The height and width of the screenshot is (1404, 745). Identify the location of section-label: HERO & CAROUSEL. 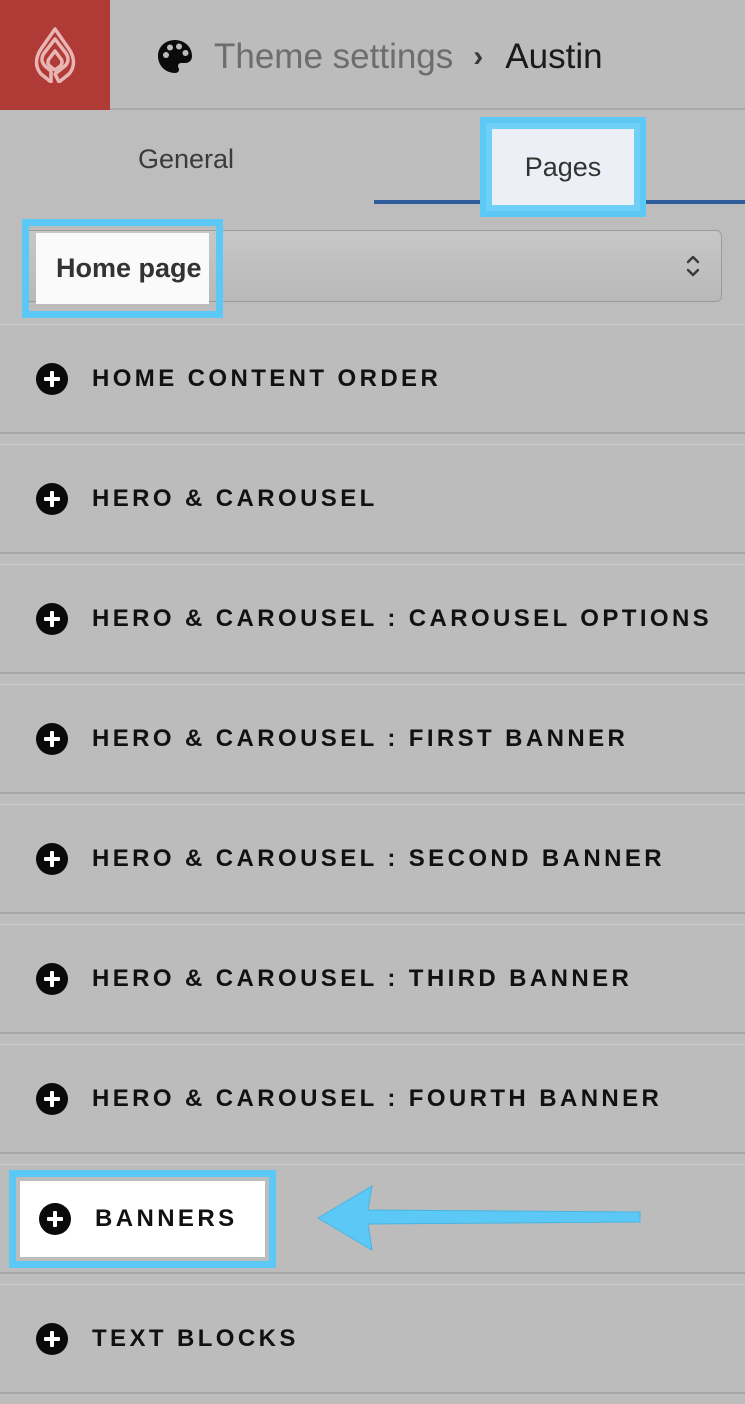
(235, 498).